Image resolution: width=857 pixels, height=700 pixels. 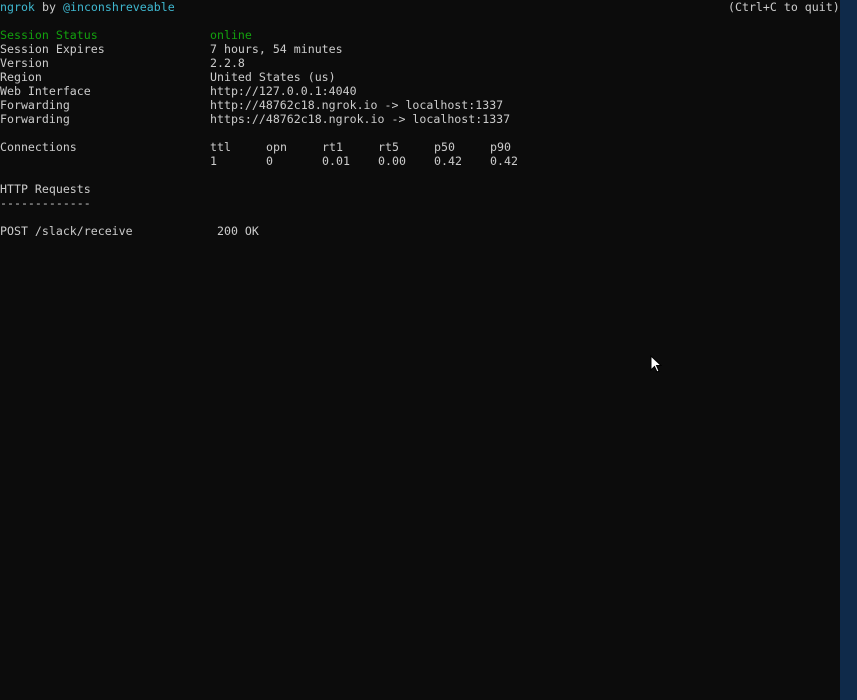 I want to click on session-expires-label: Session Expires, so click(x=52, y=49).